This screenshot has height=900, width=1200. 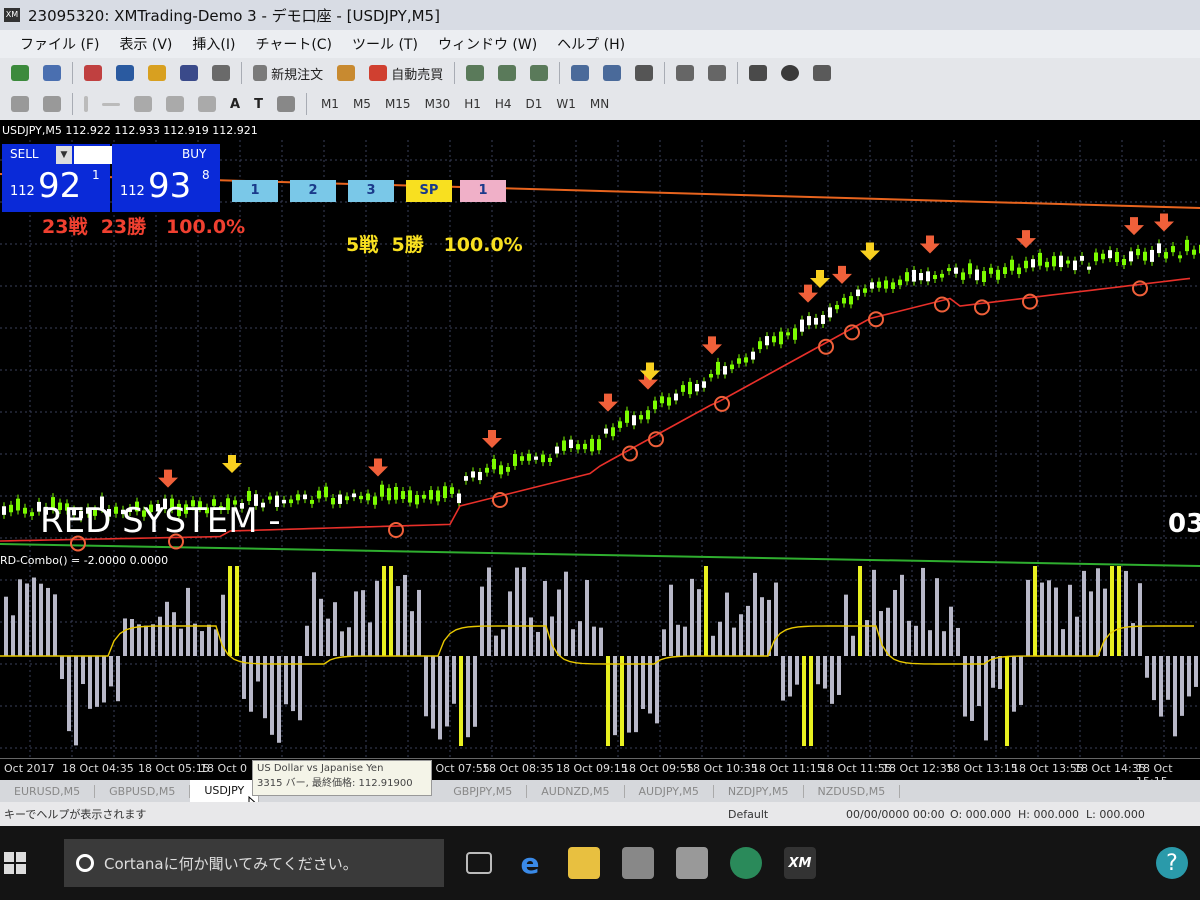 What do you see at coordinates (293, 44) in the screenshot?
I see `menu-chart: チャート(C)` at bounding box center [293, 44].